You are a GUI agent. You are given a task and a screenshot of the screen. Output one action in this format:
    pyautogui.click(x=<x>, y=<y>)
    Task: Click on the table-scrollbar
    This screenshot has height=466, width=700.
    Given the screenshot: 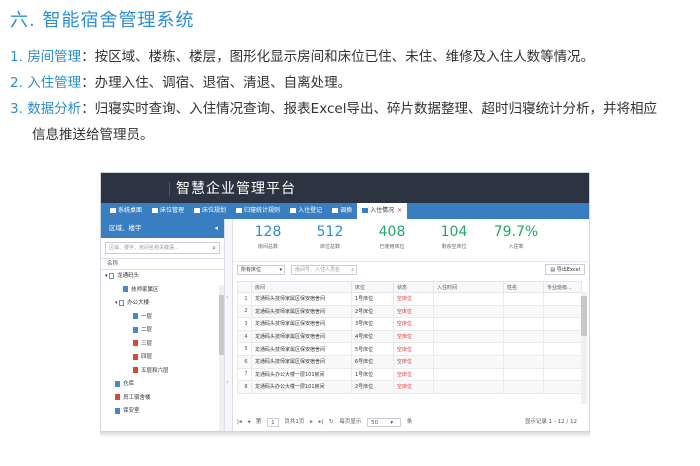 What is the action you would take?
    pyautogui.click(x=584, y=348)
    